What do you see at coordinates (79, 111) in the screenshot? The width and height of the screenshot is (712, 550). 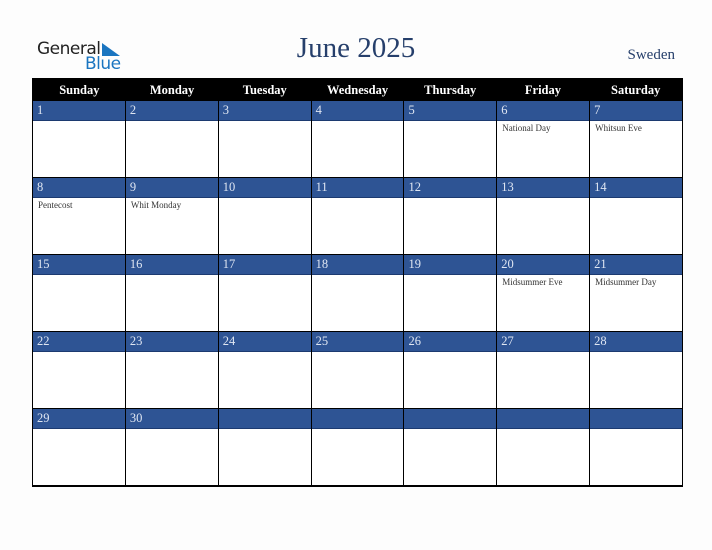 I see `day-number: 1` at bounding box center [79, 111].